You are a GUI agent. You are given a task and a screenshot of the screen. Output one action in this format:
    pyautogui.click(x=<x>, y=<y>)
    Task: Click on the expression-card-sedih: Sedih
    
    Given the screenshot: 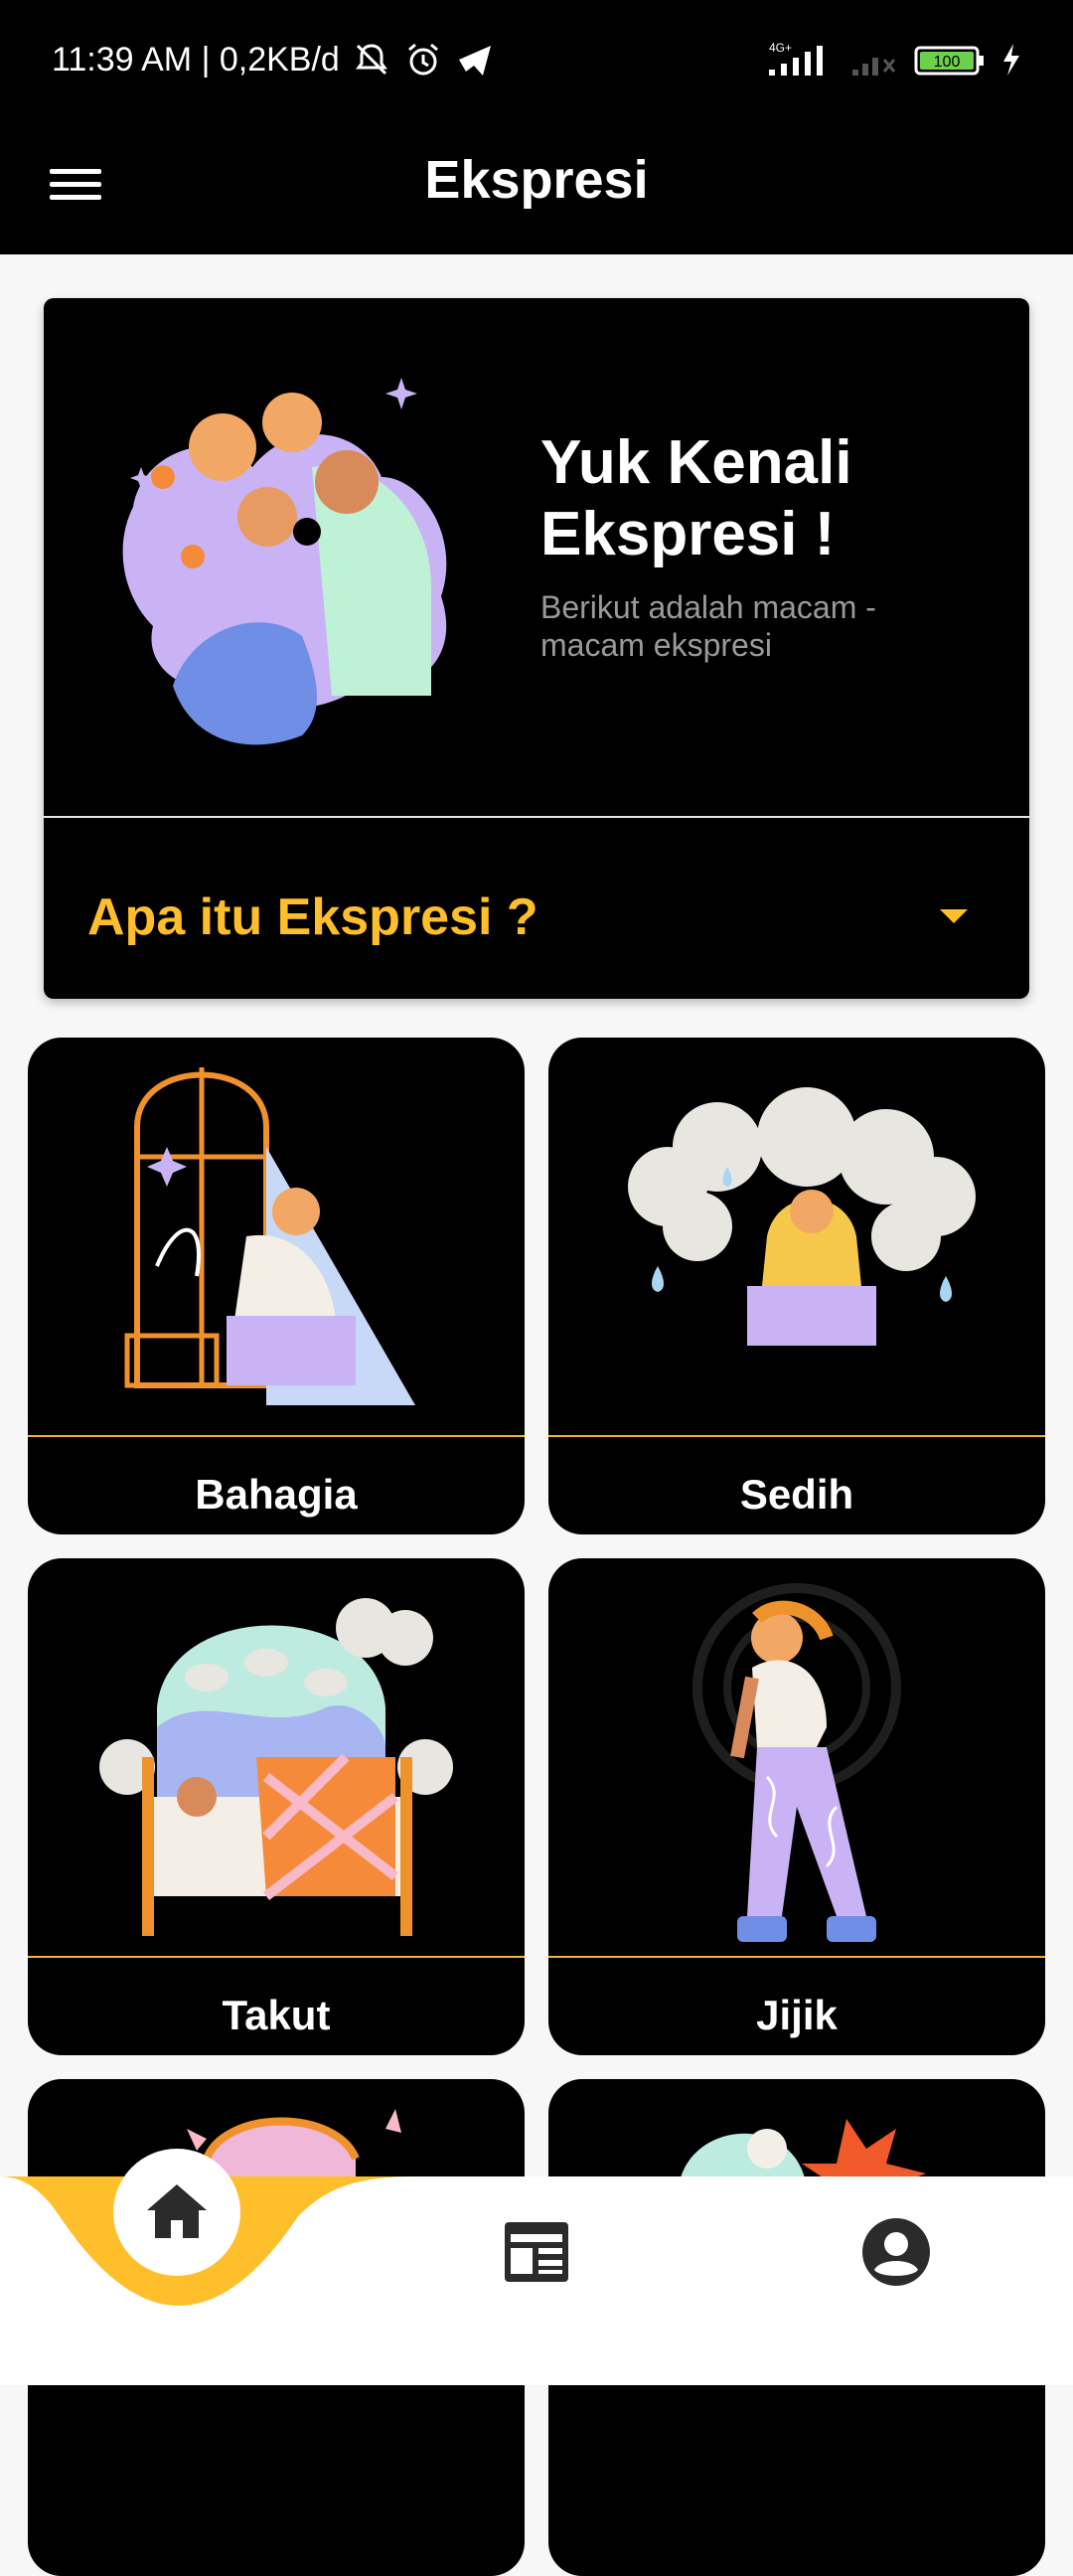 What is the action you would take?
    pyautogui.click(x=796, y=1286)
    